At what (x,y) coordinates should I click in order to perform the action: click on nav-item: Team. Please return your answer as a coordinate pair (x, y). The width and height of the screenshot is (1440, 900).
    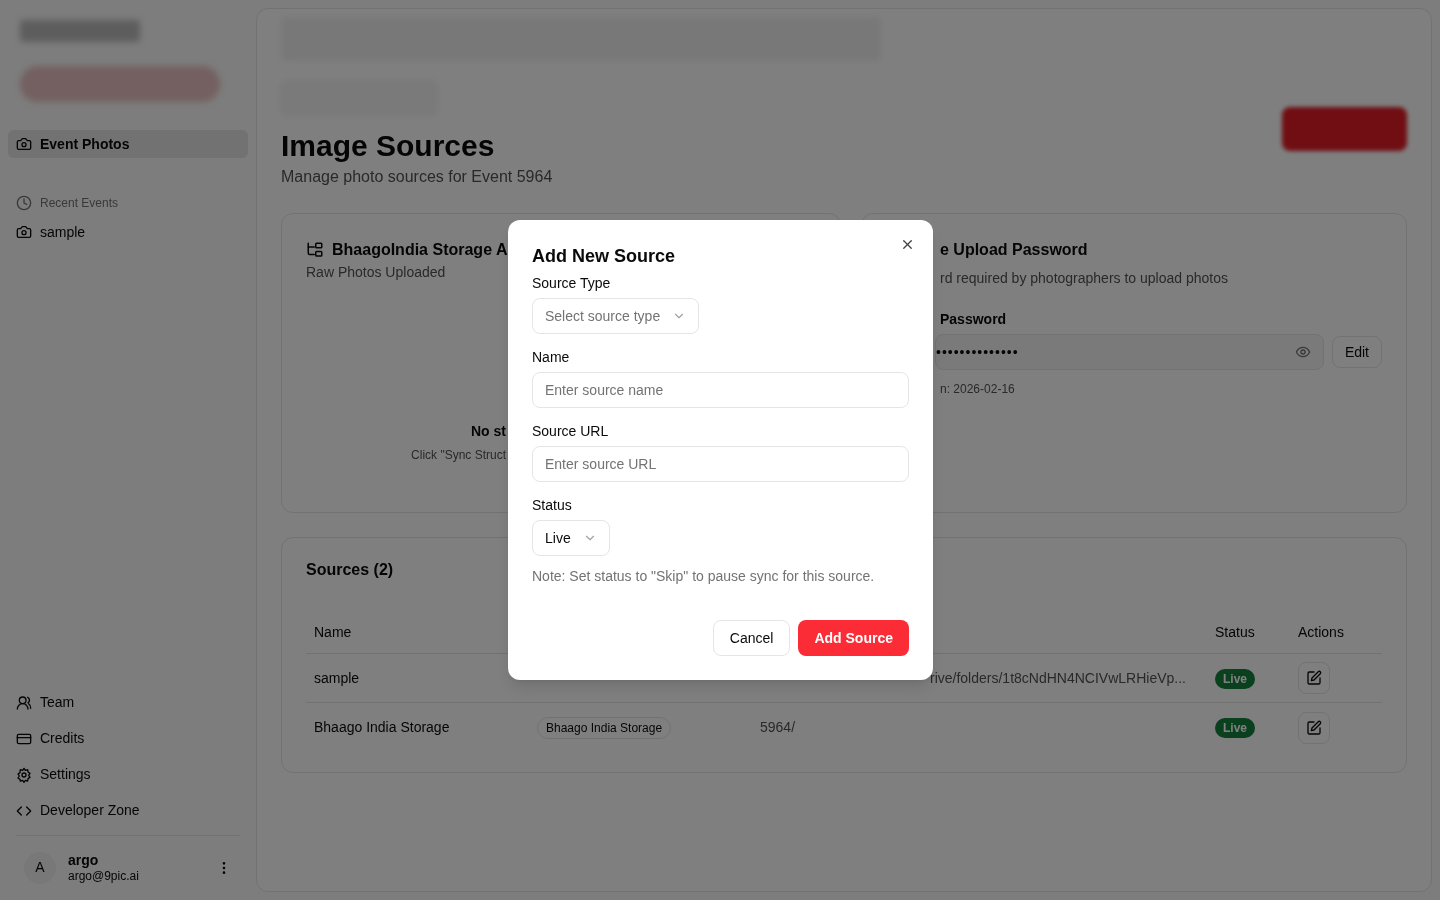
    Looking at the image, I should click on (128, 702).